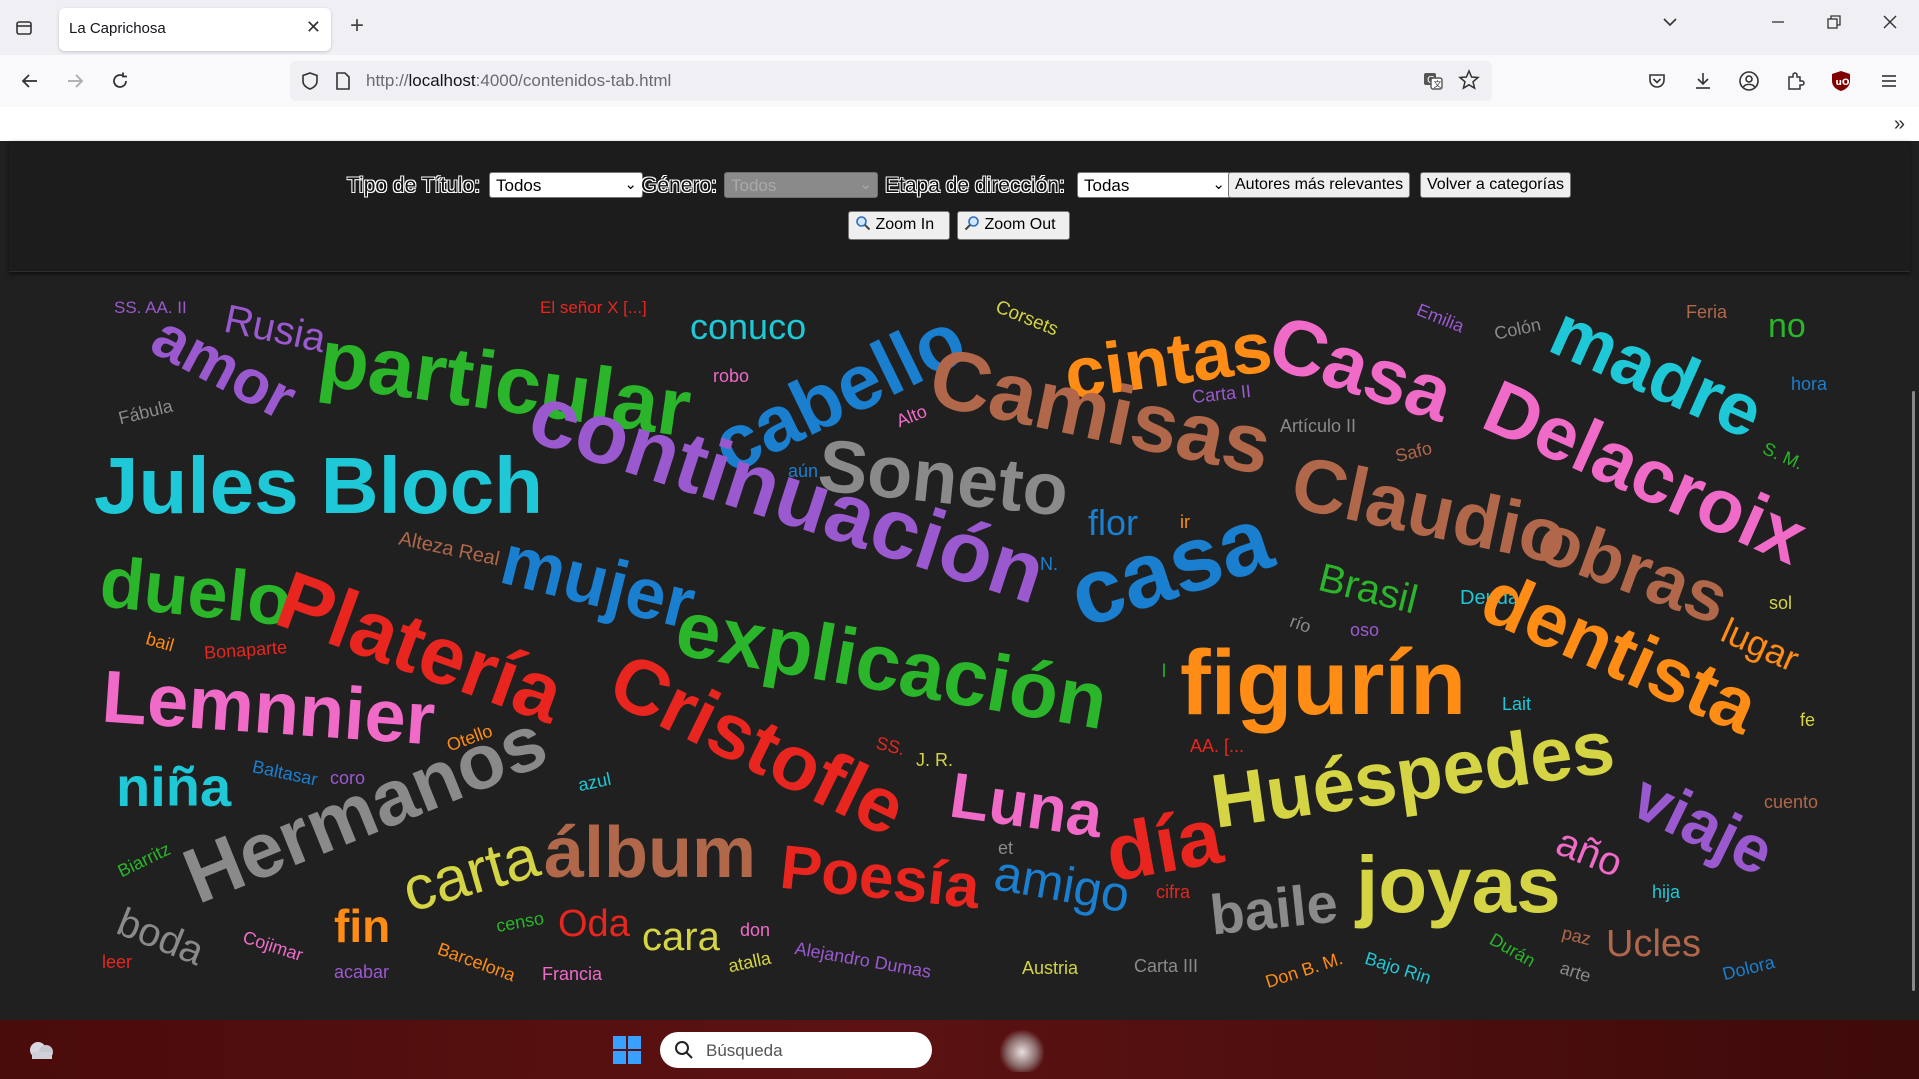 This screenshot has height=1079, width=1919. Describe the element at coordinates (1173, 892) in the screenshot. I see `cloud-word: cifra` at that location.